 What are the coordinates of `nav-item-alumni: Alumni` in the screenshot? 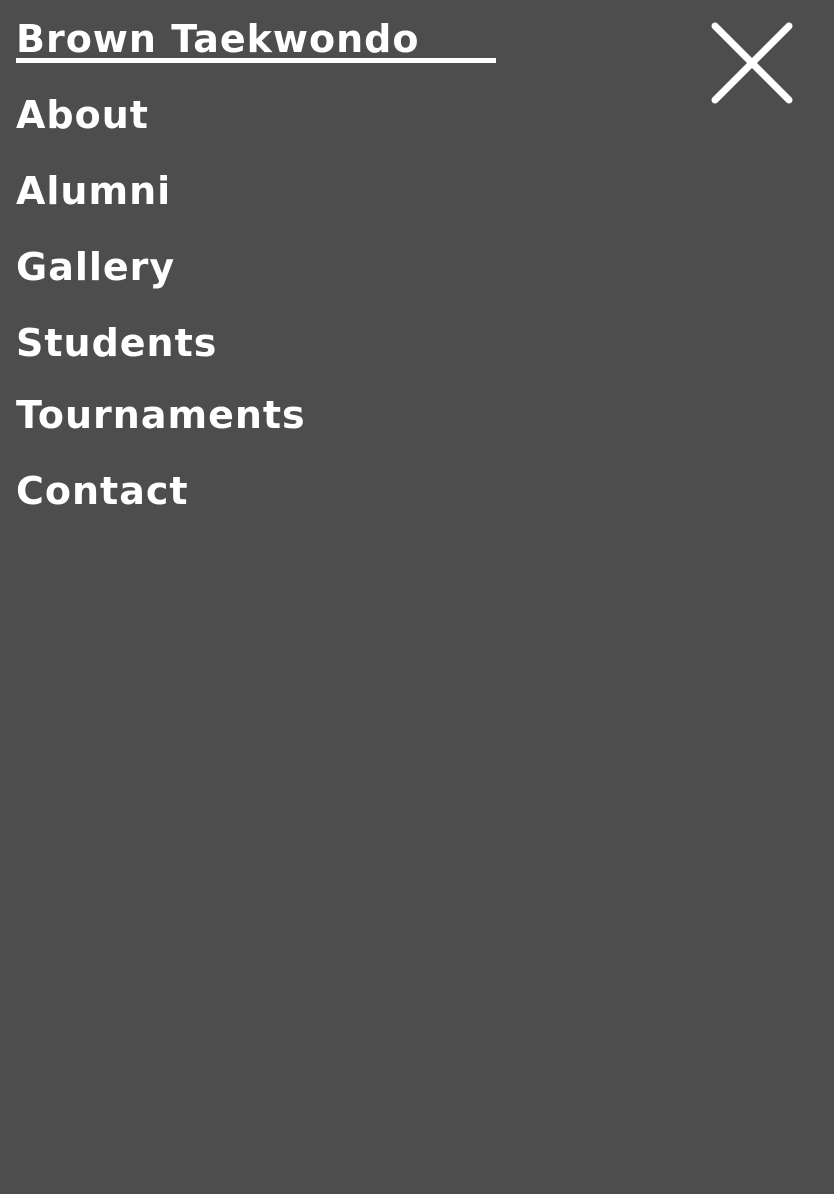 It's located at (93, 191).